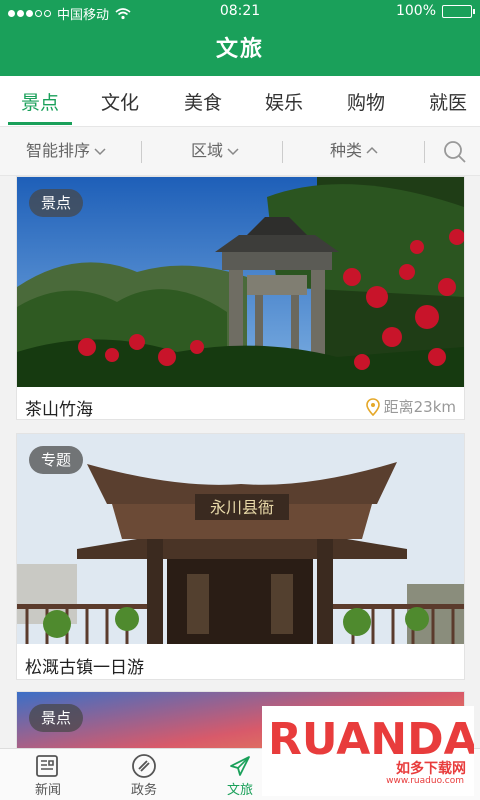 The width and height of the screenshot is (480, 800). I want to click on category-dropdown: 种类, so click(354, 151).